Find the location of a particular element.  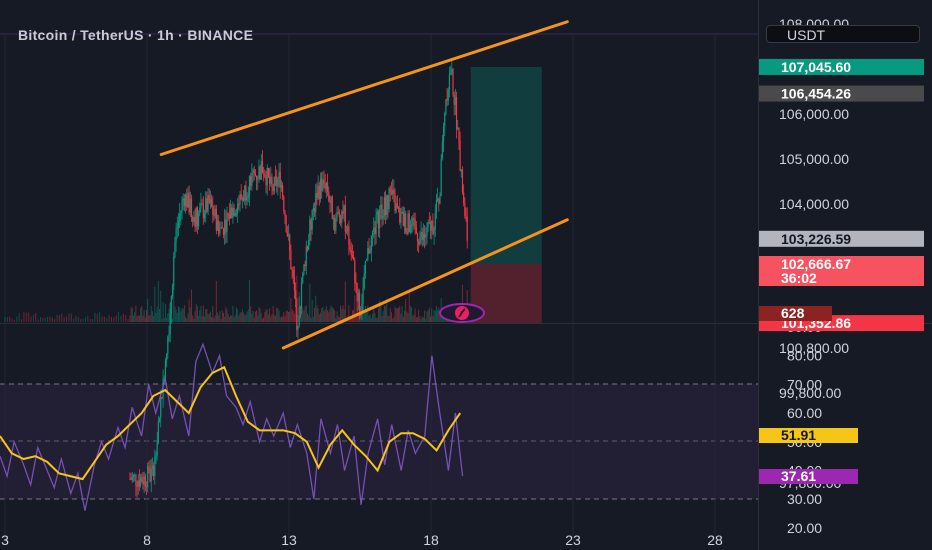

time-axis-label: 3 is located at coordinates (5, 540).